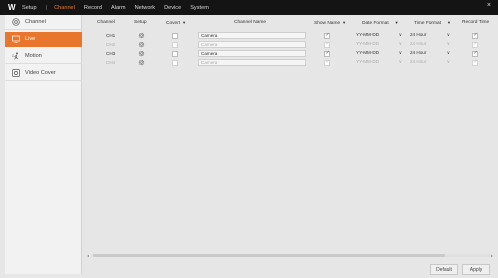  Describe the element at coordinates (40, 73) in the screenshot. I see `sidebar-item-label: Video Cover` at that location.